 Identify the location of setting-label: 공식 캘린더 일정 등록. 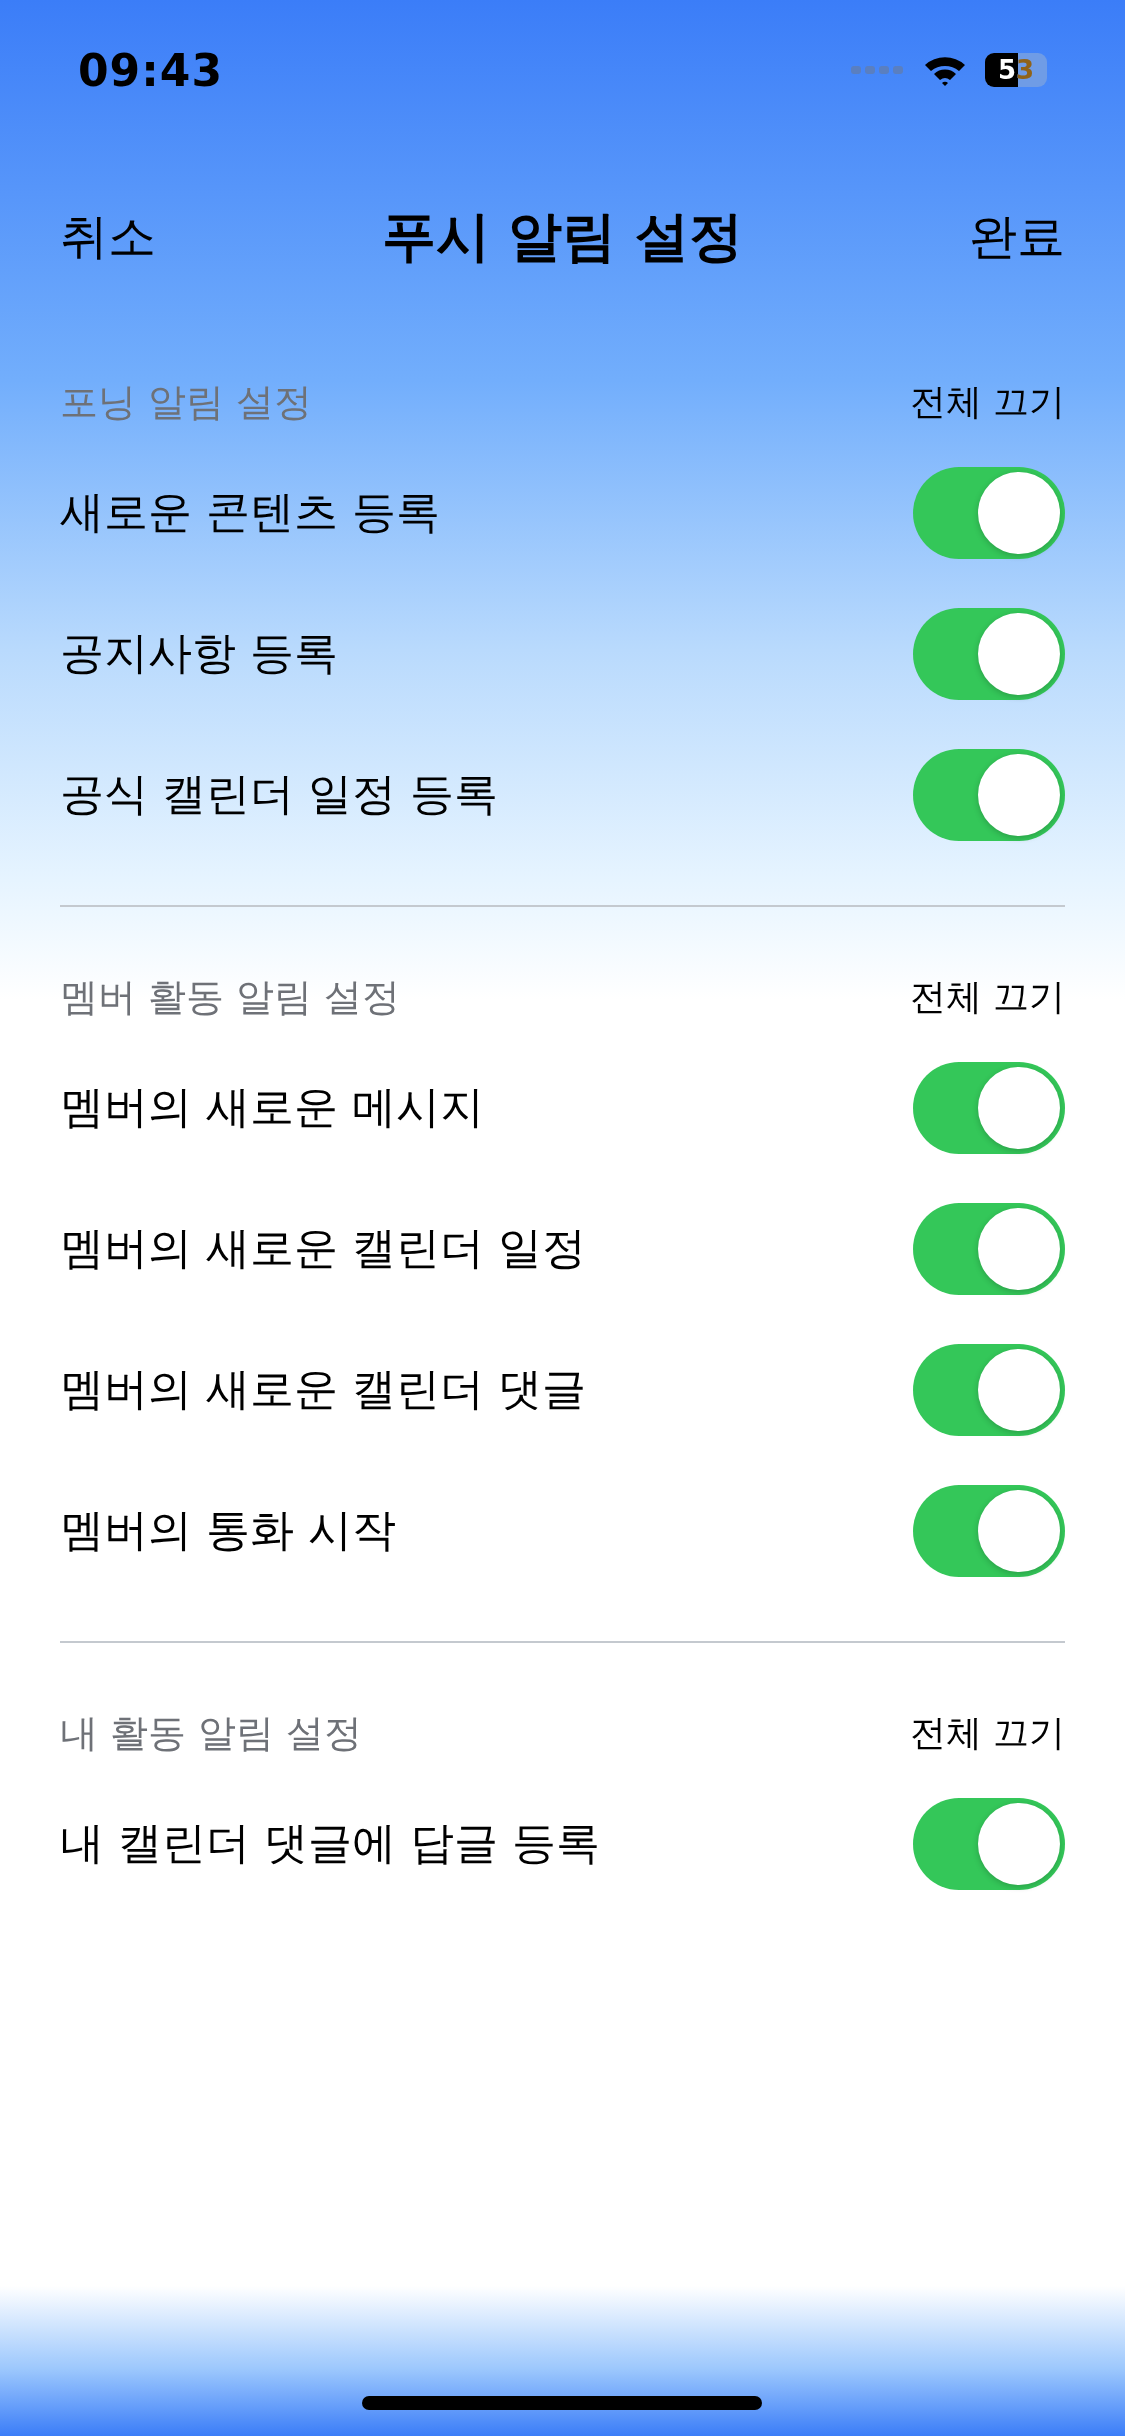
(279, 794).